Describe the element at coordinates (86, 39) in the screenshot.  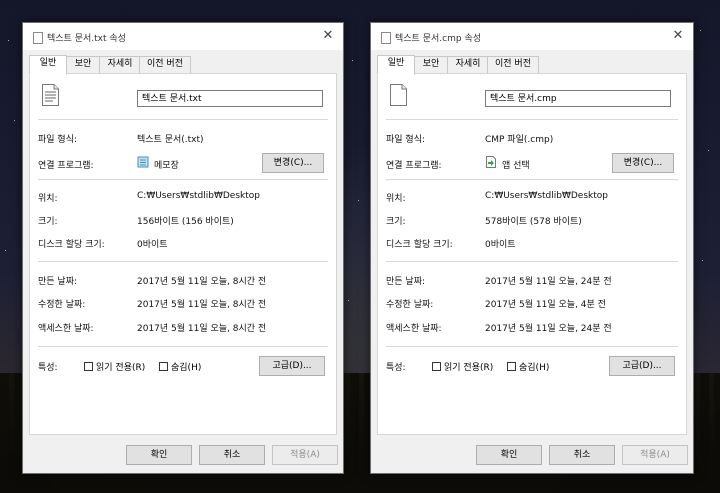
I see `window-title: 텍스트 문서.txt 속성` at that location.